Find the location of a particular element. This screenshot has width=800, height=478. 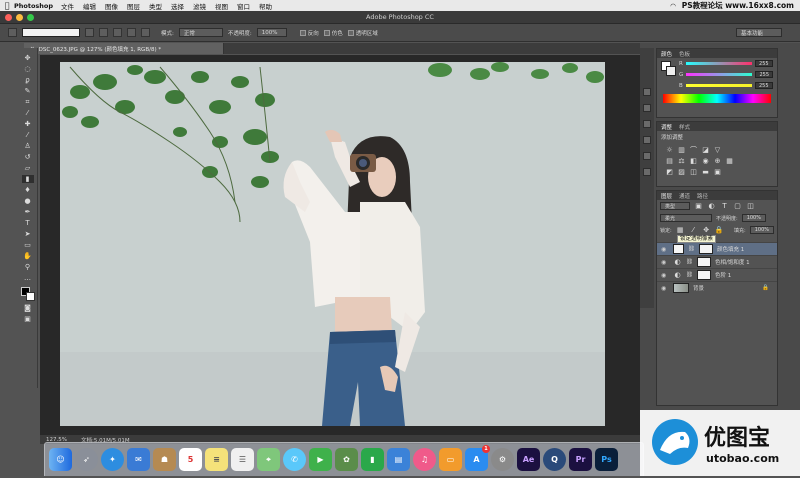

menu-window: 窗口 is located at coordinates (243, 6).